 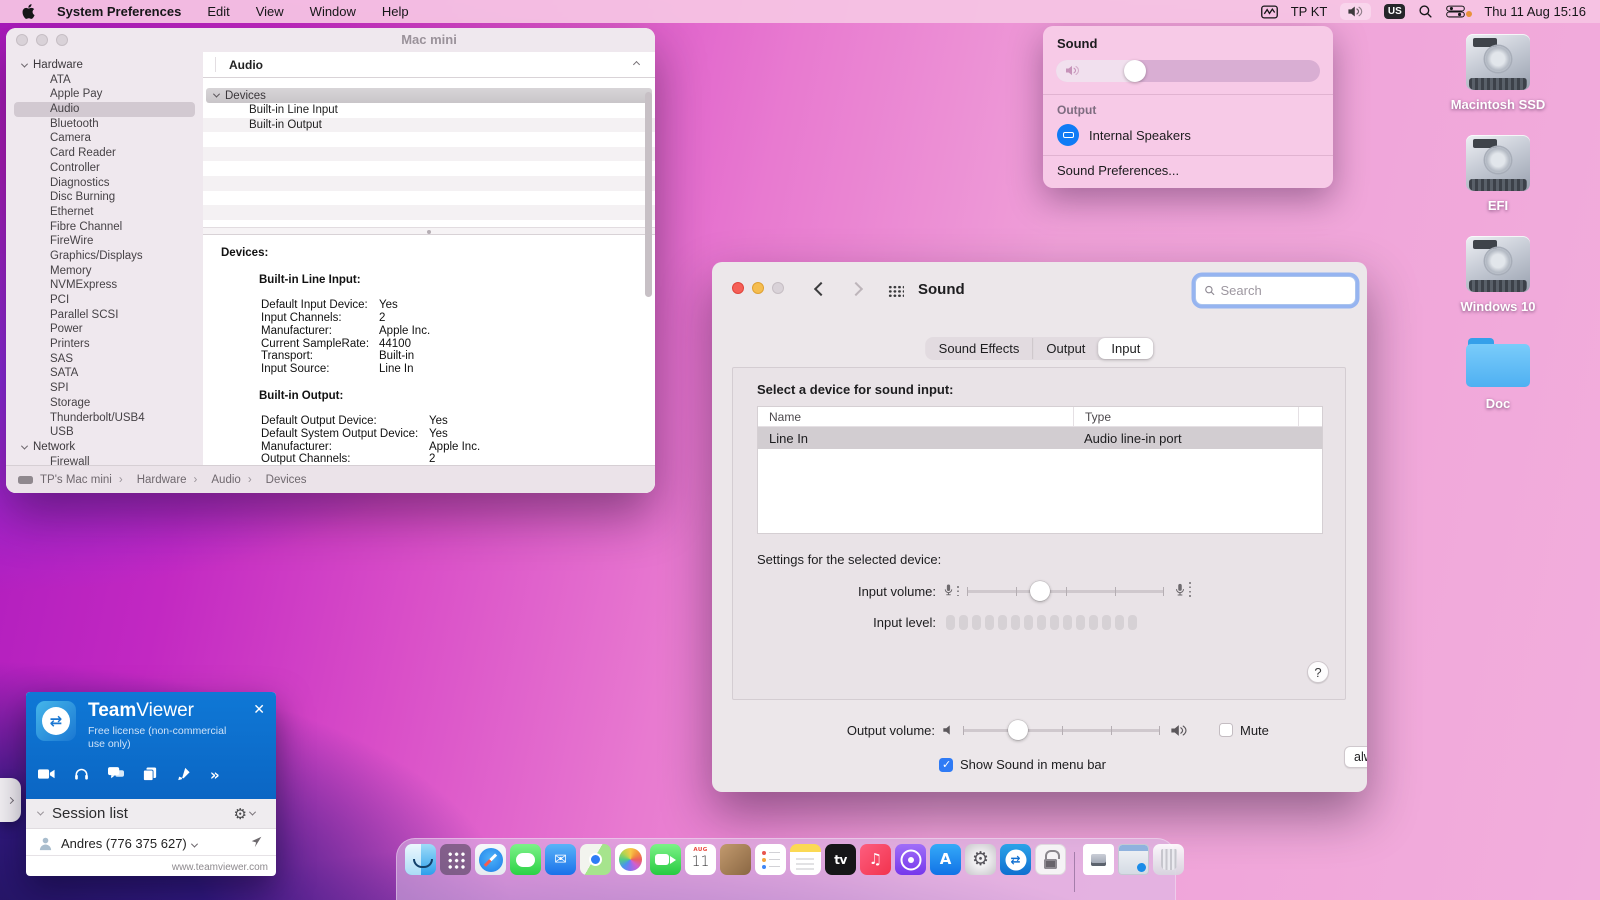 I want to click on sidebar-item: Audio, so click(x=104, y=109).